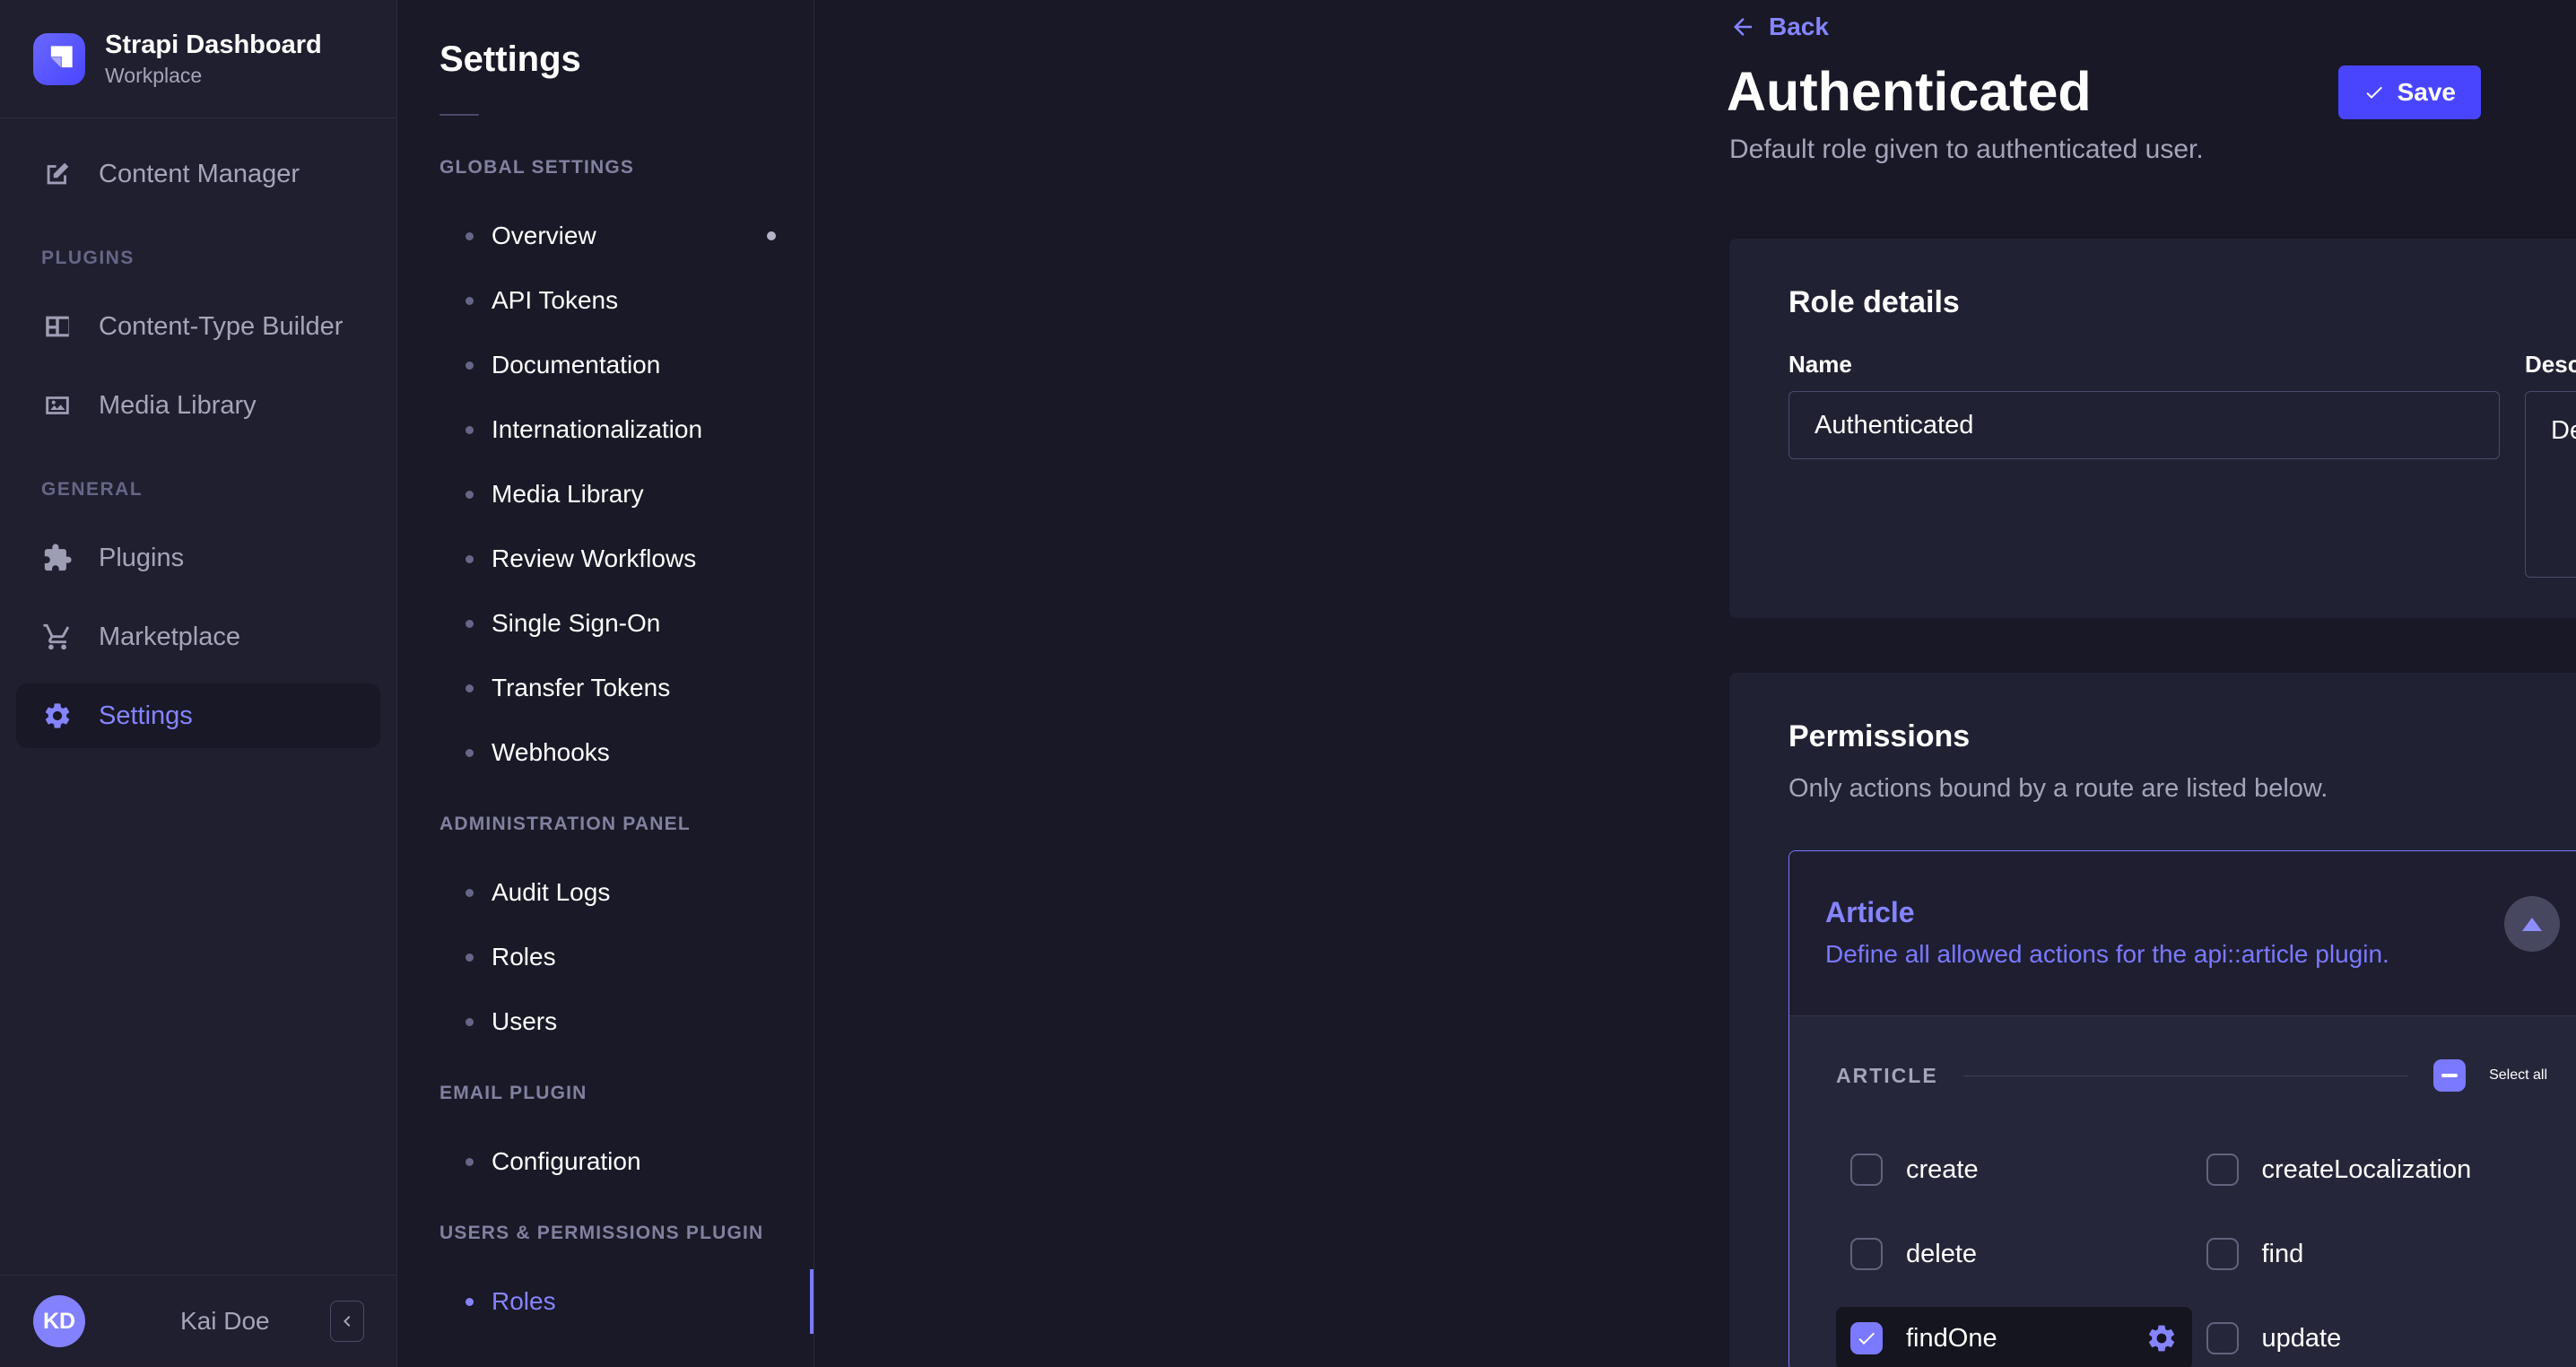 This screenshot has height=1367, width=2576. What do you see at coordinates (198, 59) in the screenshot?
I see `workspace-switcher: Strapi Dashboard Workplace` at bounding box center [198, 59].